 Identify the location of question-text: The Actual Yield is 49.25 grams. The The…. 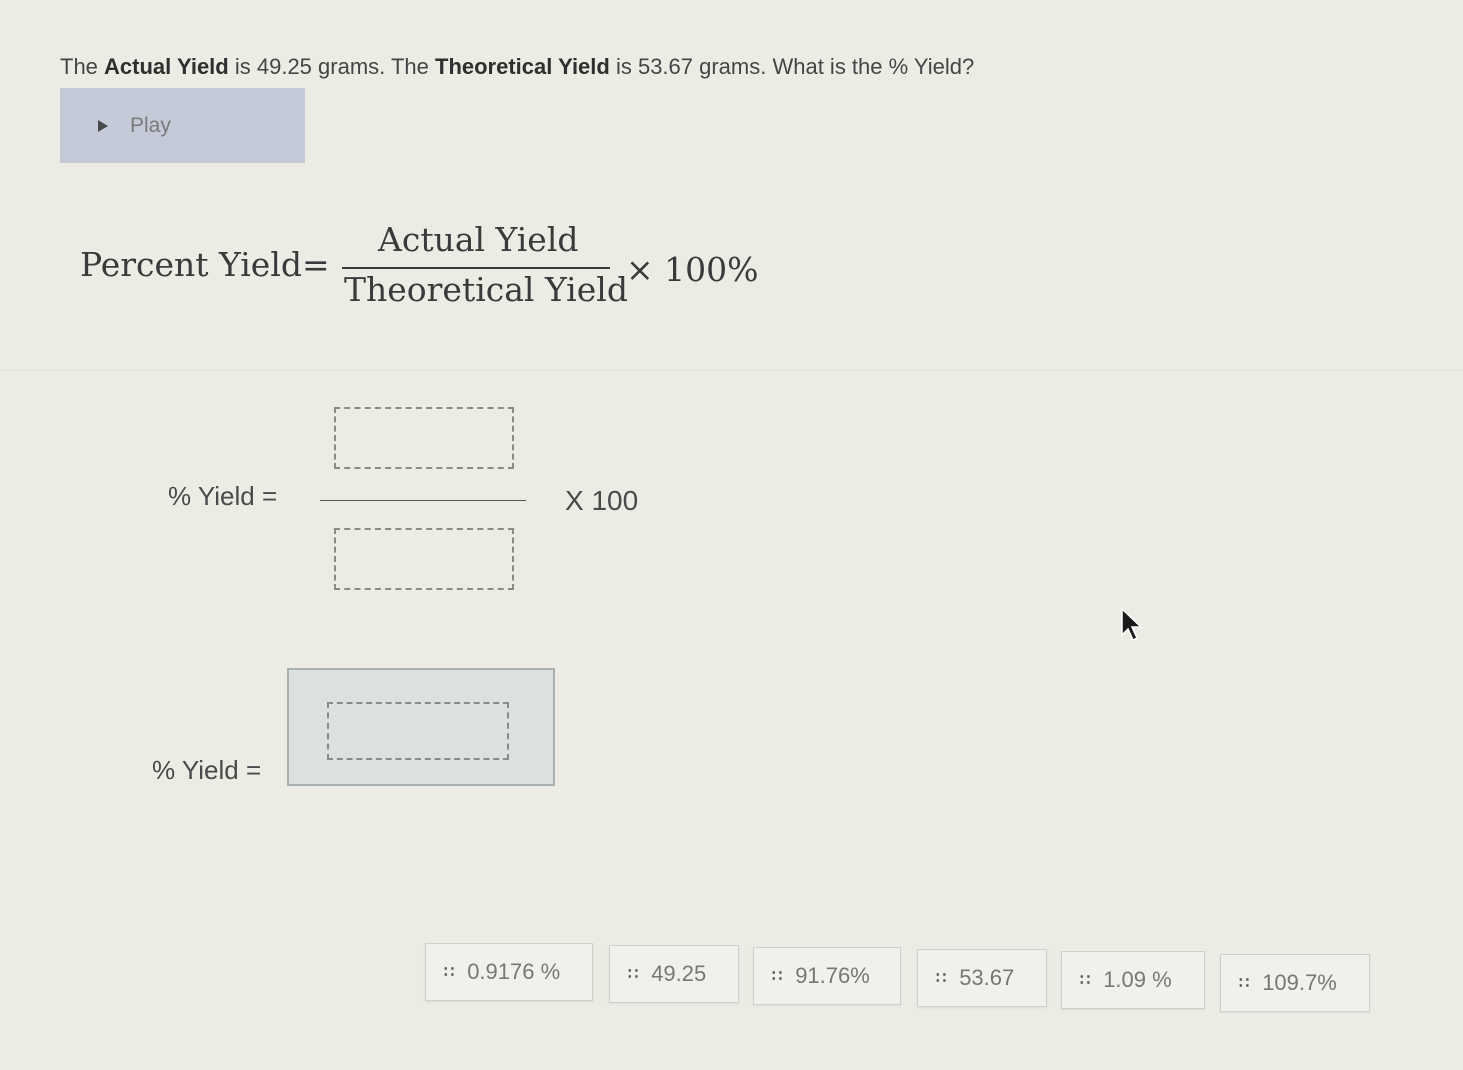
(517, 67).